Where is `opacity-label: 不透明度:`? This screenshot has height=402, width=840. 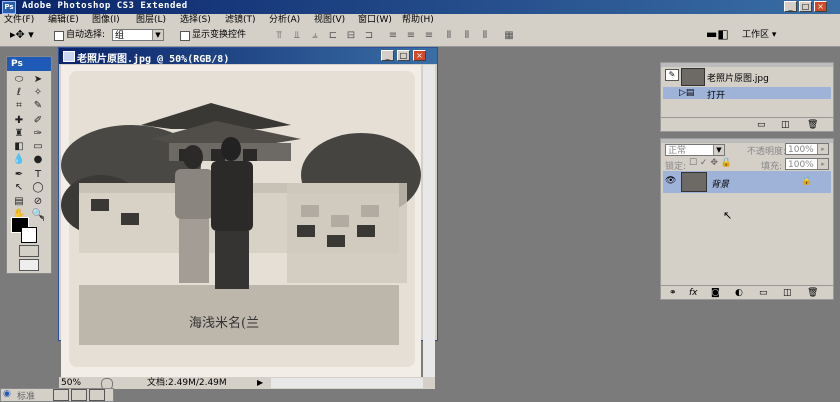 opacity-label: 不透明度: is located at coordinates (767, 152).